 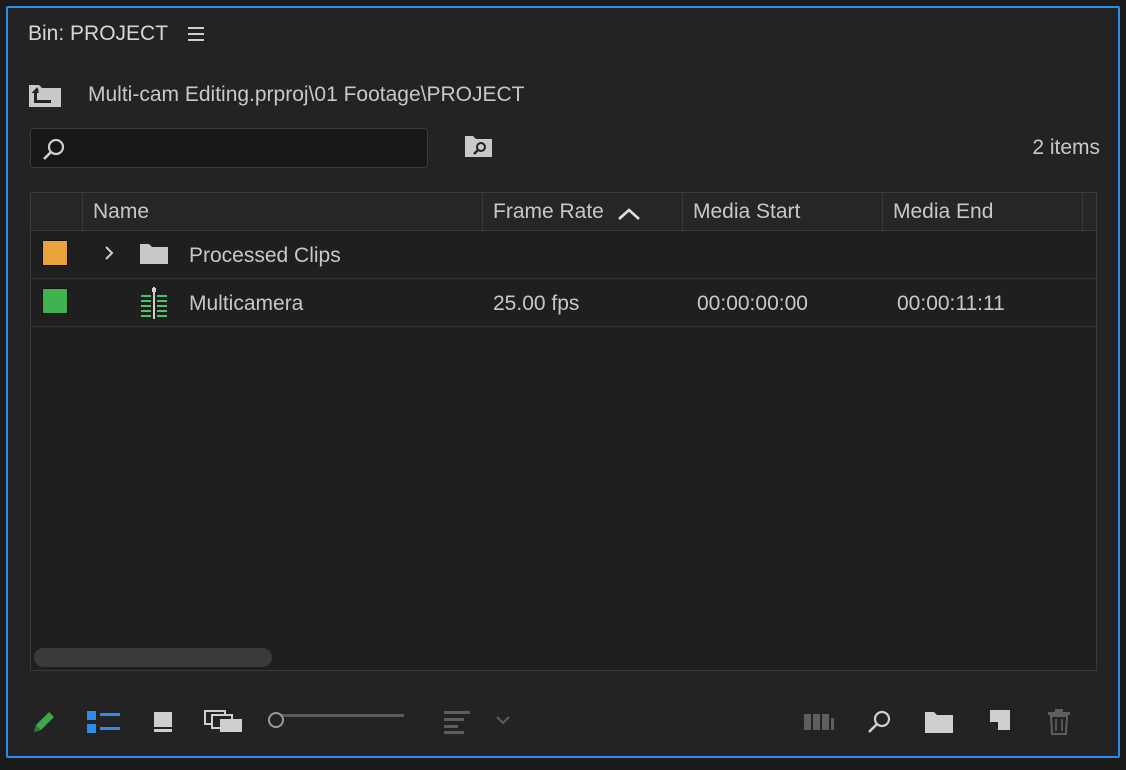 I want to click on column-header-frame-rate-label: Frame Rate, so click(x=548, y=211).